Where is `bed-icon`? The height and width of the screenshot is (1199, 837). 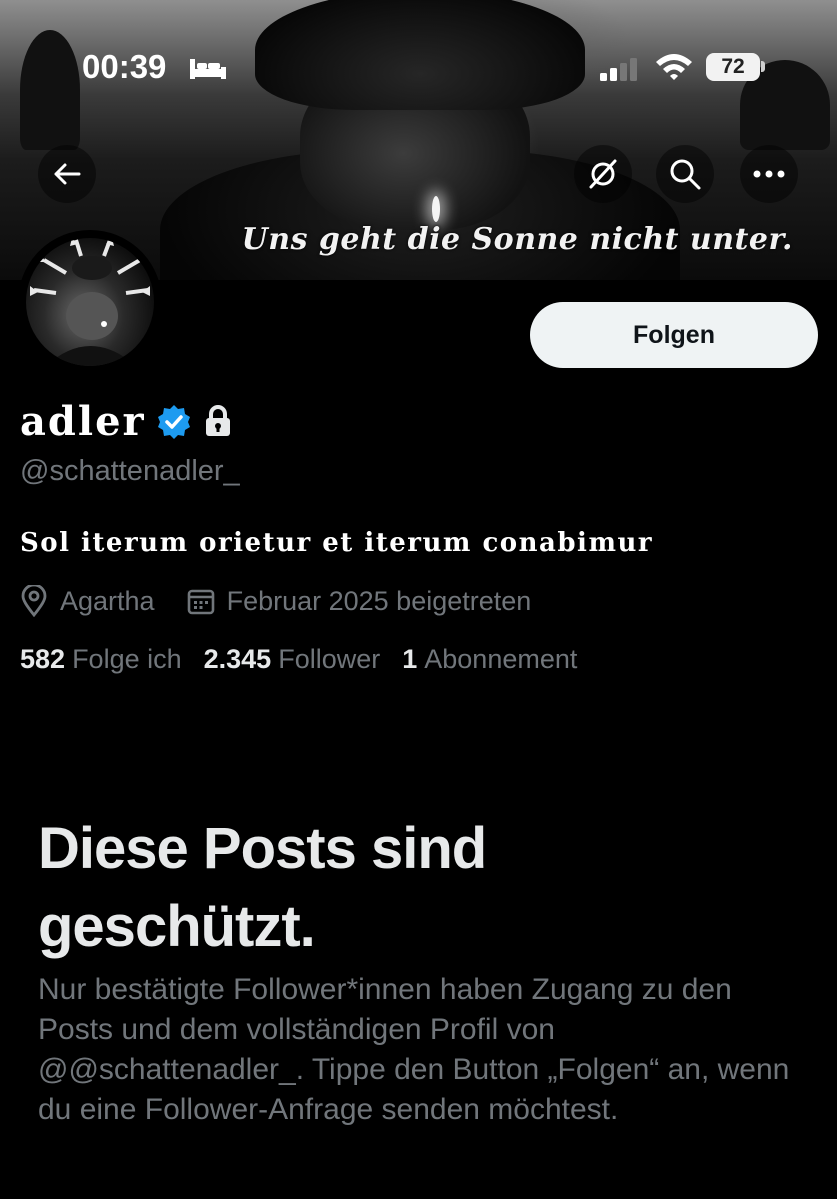 bed-icon is located at coordinates (208, 69).